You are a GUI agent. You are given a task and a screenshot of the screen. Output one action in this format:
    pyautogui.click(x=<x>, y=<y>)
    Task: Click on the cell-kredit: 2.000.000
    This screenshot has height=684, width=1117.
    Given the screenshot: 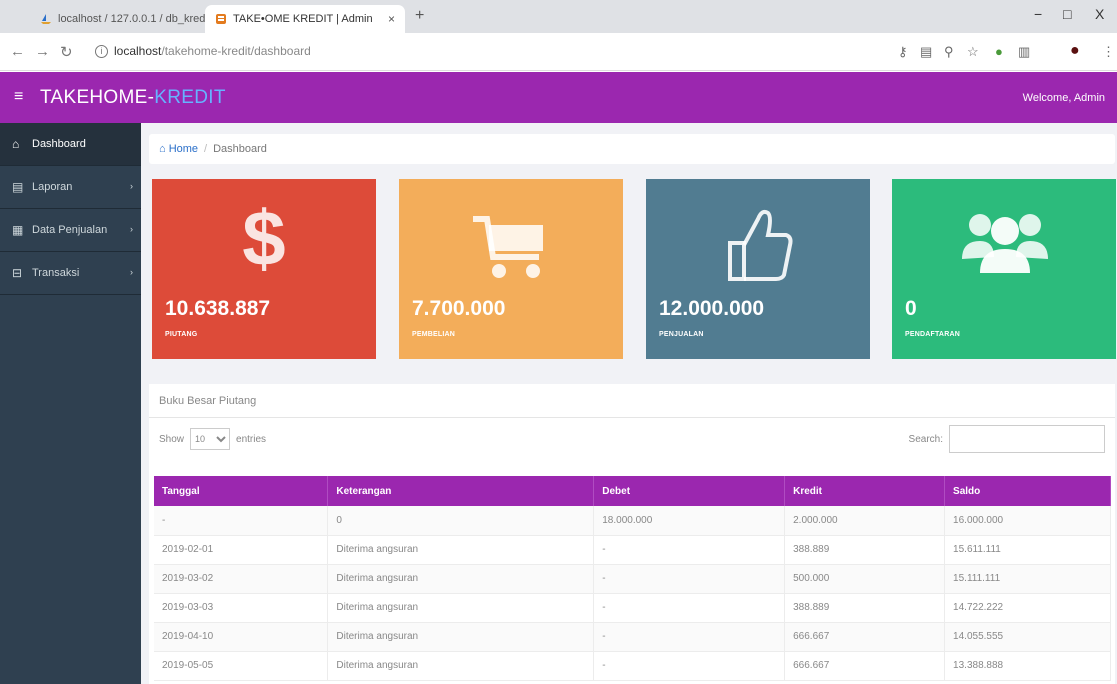 What is the action you would take?
    pyautogui.click(x=865, y=521)
    